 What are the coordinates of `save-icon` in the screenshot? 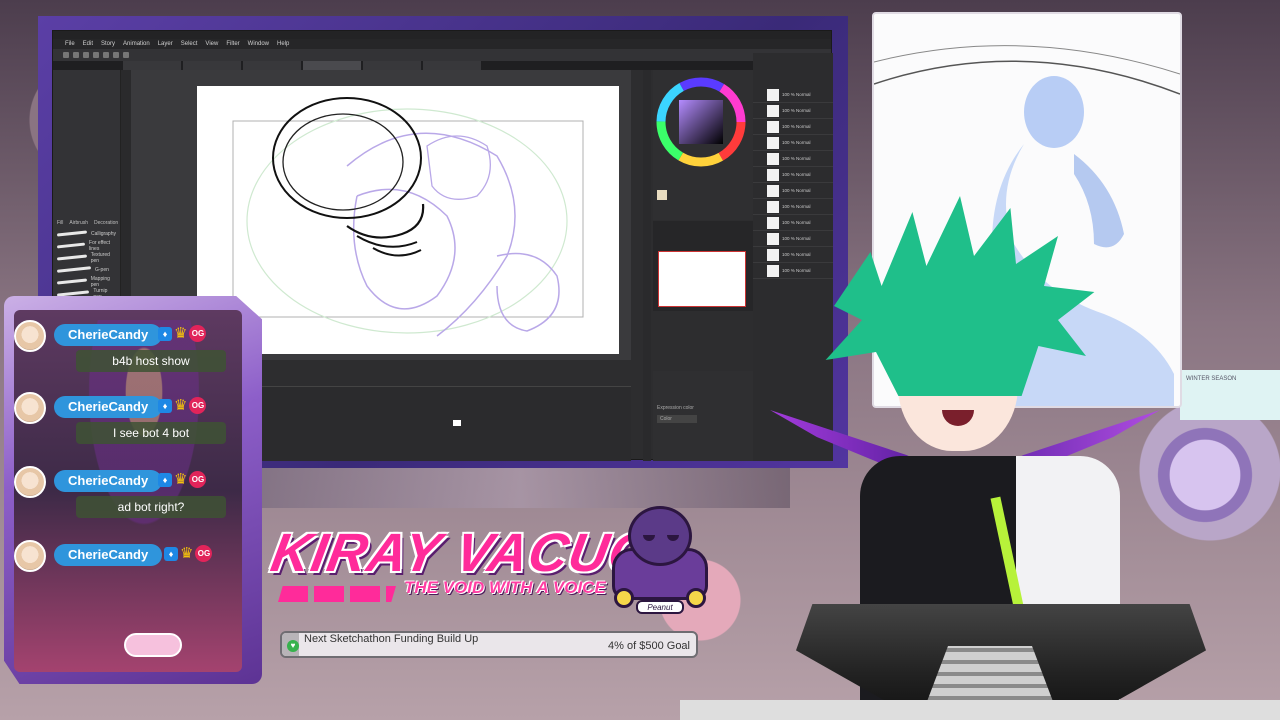 It's located at (86, 55).